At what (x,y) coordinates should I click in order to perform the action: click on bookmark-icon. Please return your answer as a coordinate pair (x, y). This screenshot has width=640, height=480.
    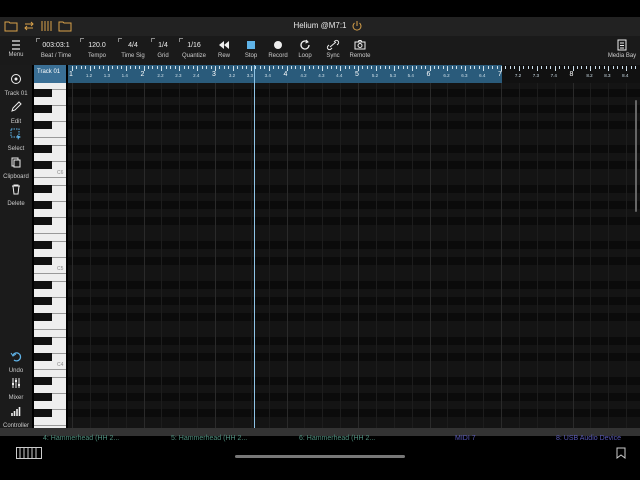
    Looking at the image, I should click on (621, 453).